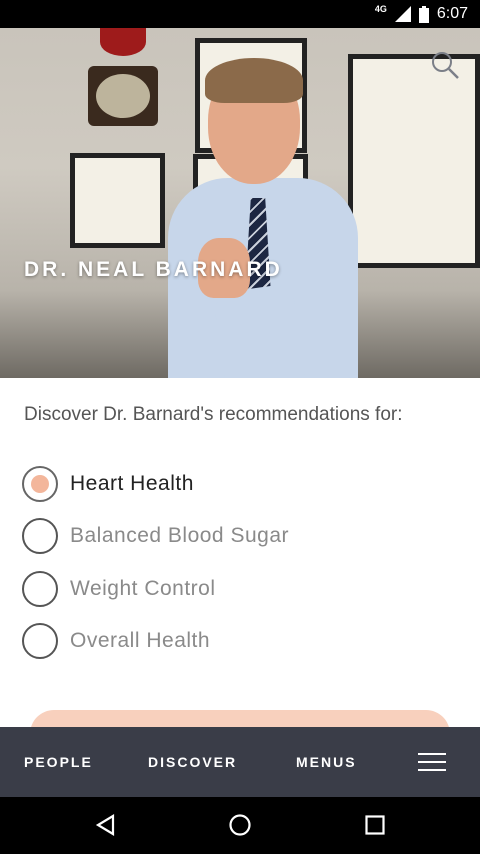  I want to click on option-balanced-blood-sugar: Balanced Blood Sugar, so click(155, 536).